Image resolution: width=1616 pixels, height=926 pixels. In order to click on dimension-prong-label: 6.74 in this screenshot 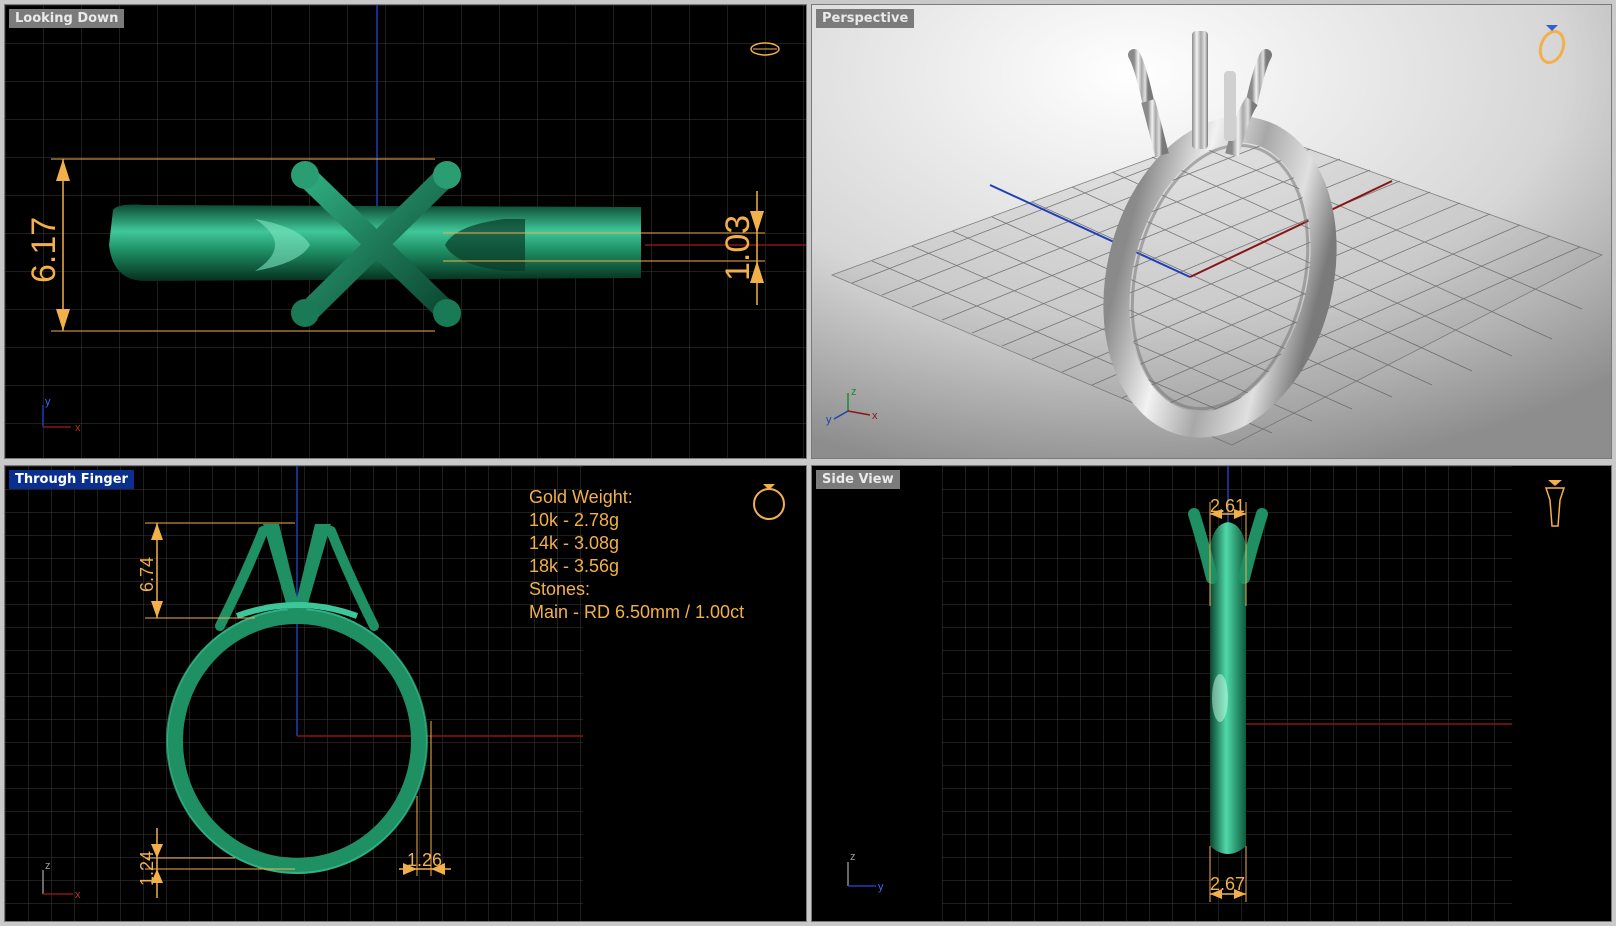, I will do `click(147, 574)`.